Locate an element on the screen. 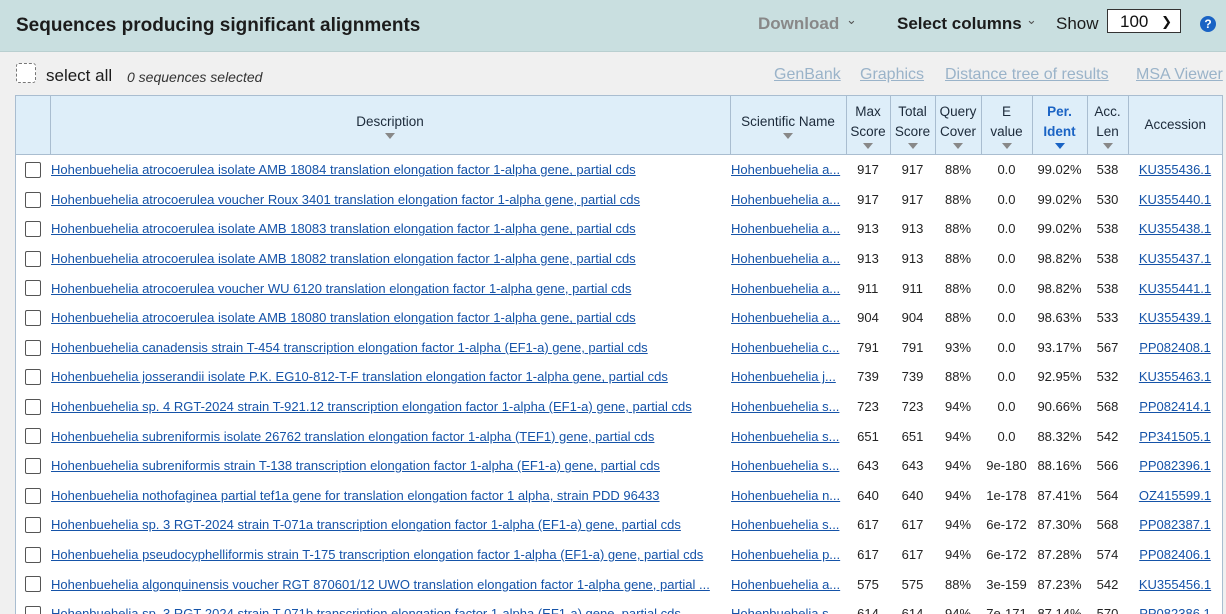 This screenshot has width=1226, height=614. accession-link: KU355436.1 is located at coordinates (1175, 169).